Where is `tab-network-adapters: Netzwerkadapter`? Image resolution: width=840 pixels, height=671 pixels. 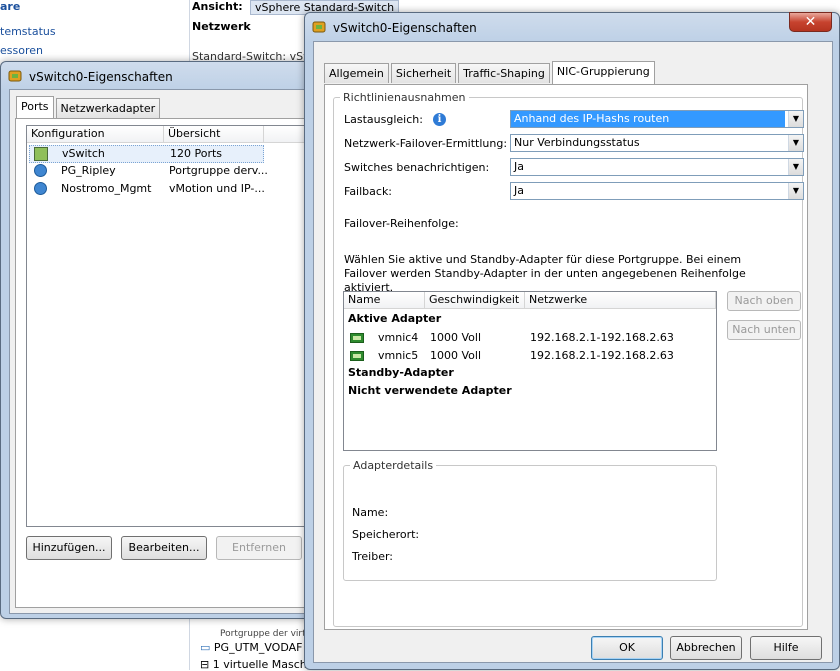
tab-network-adapters: Netzwerkadapter is located at coordinates (108, 108).